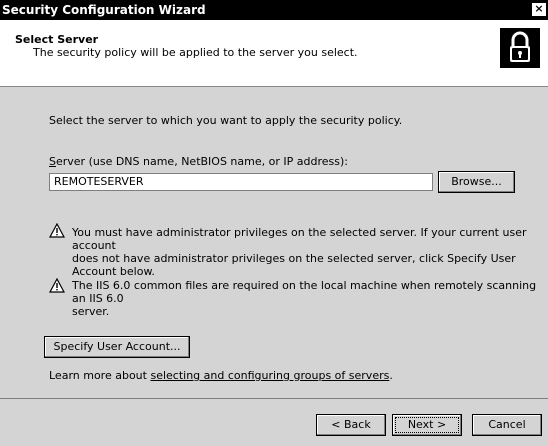 The width and height of the screenshot is (548, 446). I want to click on warning-iis-line-2: server., so click(91, 311).